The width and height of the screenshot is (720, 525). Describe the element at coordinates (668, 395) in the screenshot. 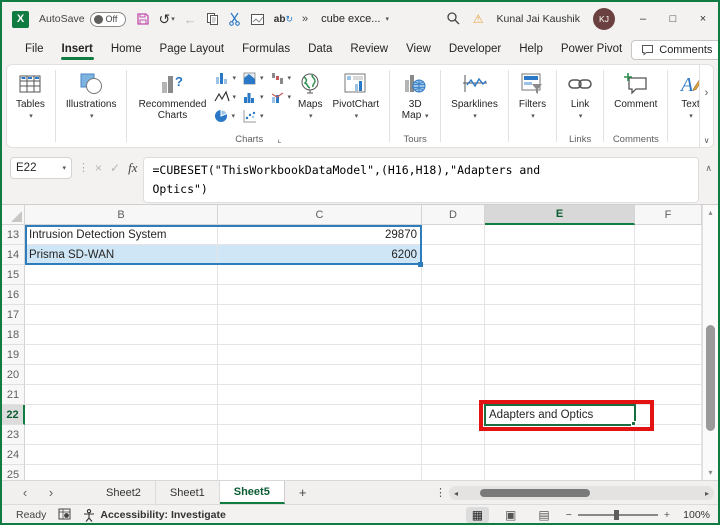

I see `cell-F21` at that location.